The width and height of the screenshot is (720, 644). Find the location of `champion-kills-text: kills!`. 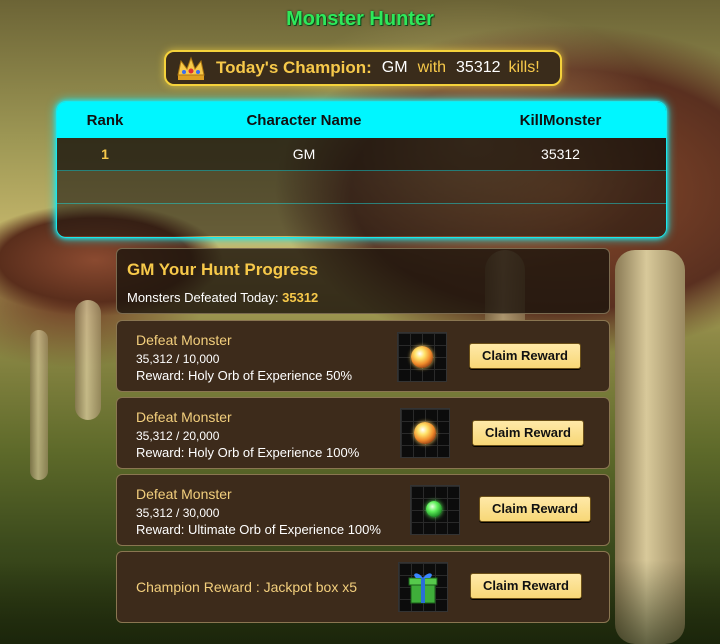

champion-kills-text: kills! is located at coordinates (524, 67).